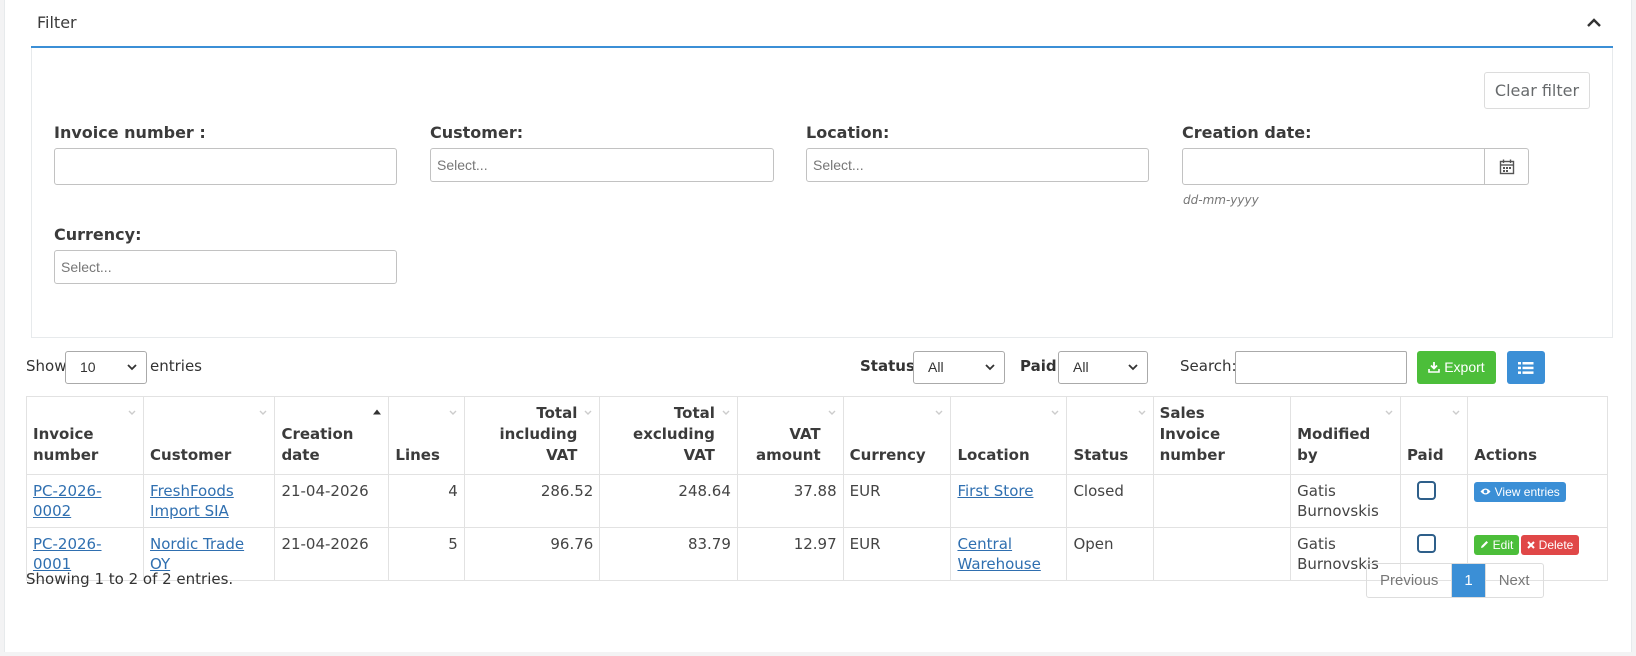 Image resolution: width=1636 pixels, height=656 pixels. What do you see at coordinates (1208, 366) in the screenshot?
I see `search-label: Search:` at bounding box center [1208, 366].